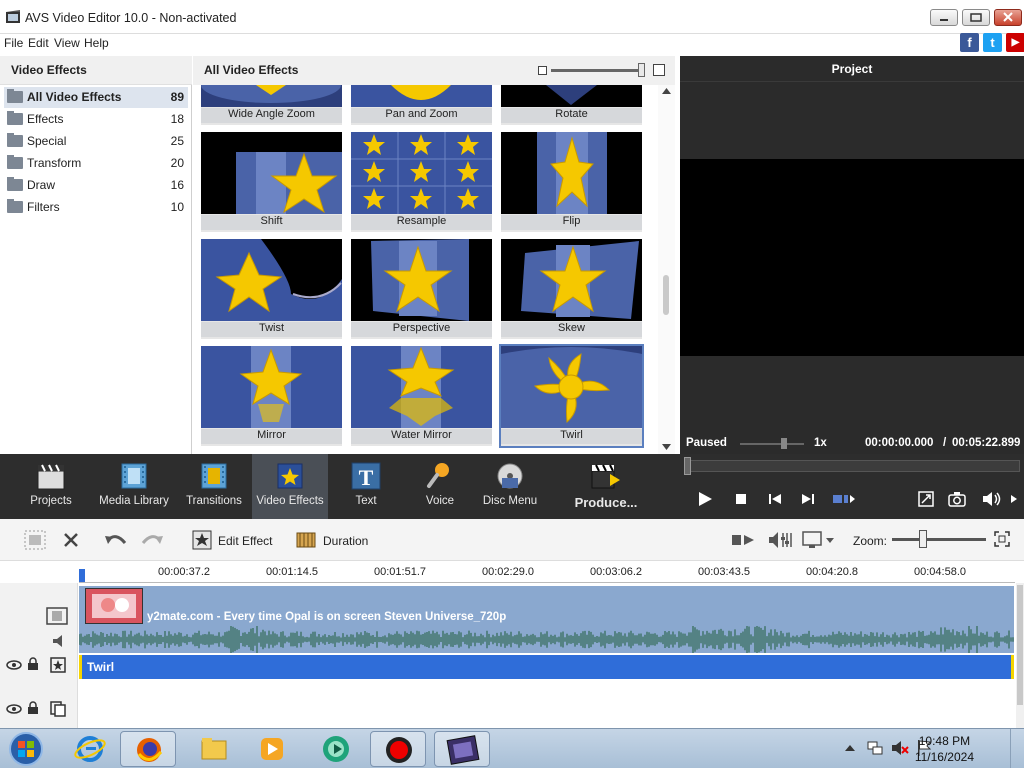  Describe the element at coordinates (992, 499) in the screenshot. I see `volume-icon` at that location.